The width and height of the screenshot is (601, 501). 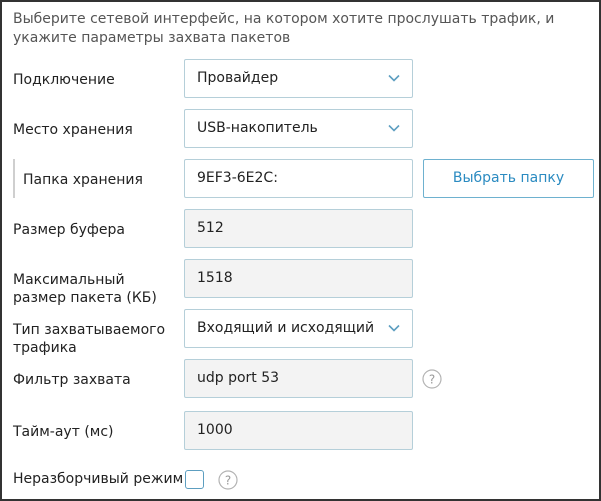 I want to click on traffic-type-value: Входящий и исходящий, so click(x=286, y=328).